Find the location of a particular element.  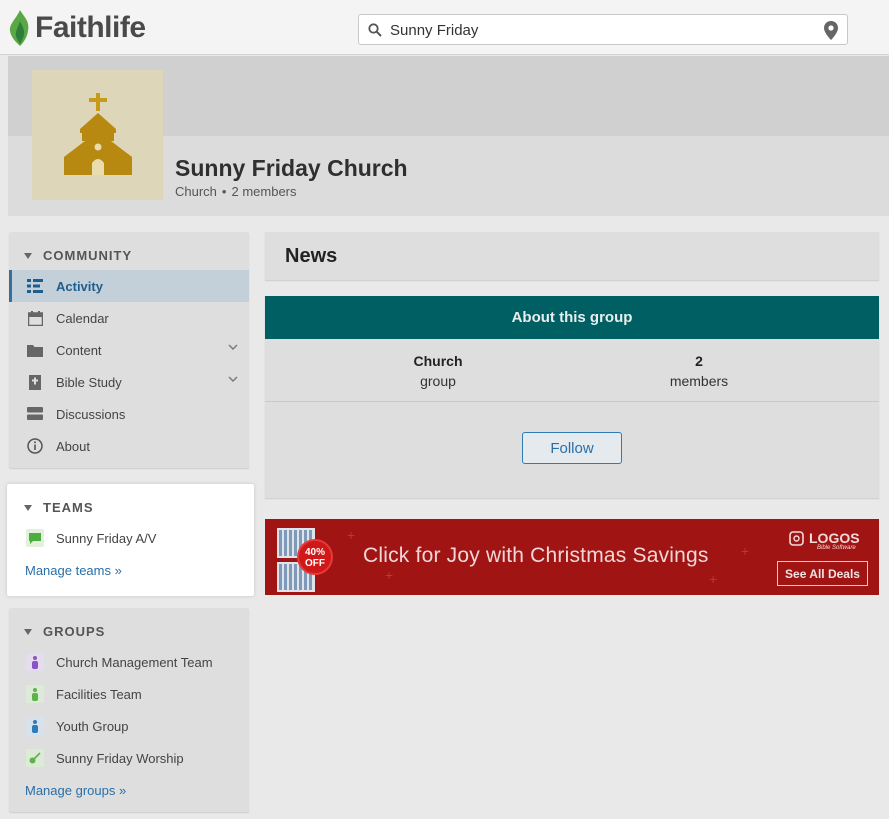

group-item-church-management-team: Church Management Team is located at coordinates (129, 662).